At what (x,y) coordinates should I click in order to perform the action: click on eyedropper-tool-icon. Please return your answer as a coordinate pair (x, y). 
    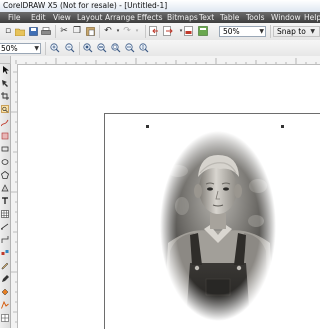
    Looking at the image, I should click on (5, 266).